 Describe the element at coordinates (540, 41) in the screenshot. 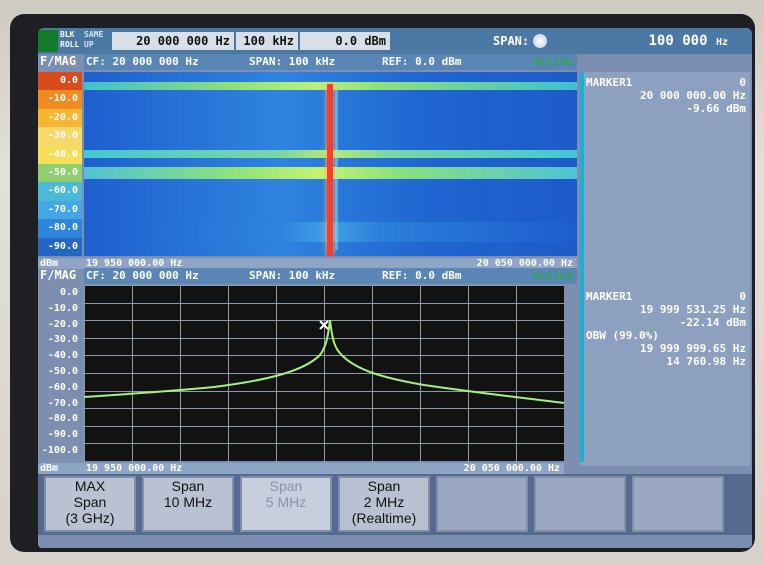

I see `span-knob-icon` at that location.